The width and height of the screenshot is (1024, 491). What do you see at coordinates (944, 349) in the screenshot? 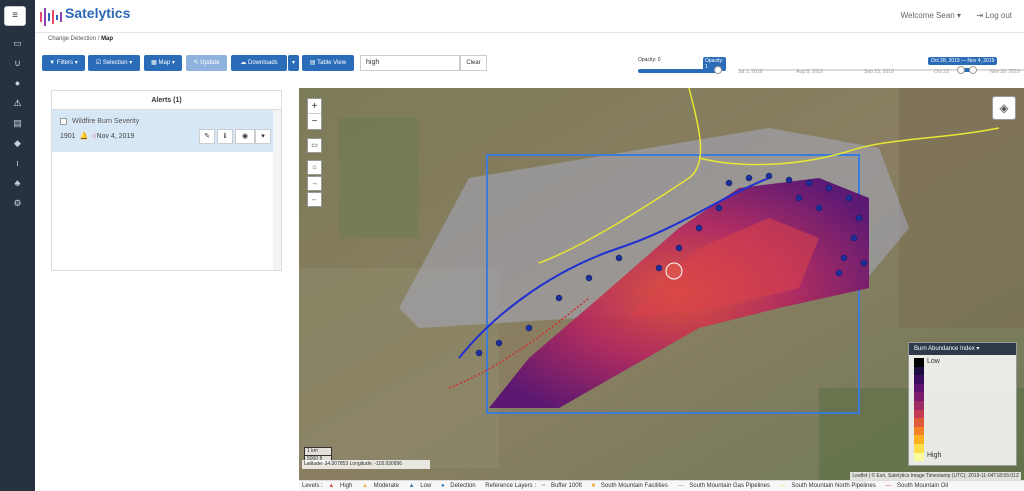
I see `legend-title: Burn Abundance Index` at bounding box center [944, 349].